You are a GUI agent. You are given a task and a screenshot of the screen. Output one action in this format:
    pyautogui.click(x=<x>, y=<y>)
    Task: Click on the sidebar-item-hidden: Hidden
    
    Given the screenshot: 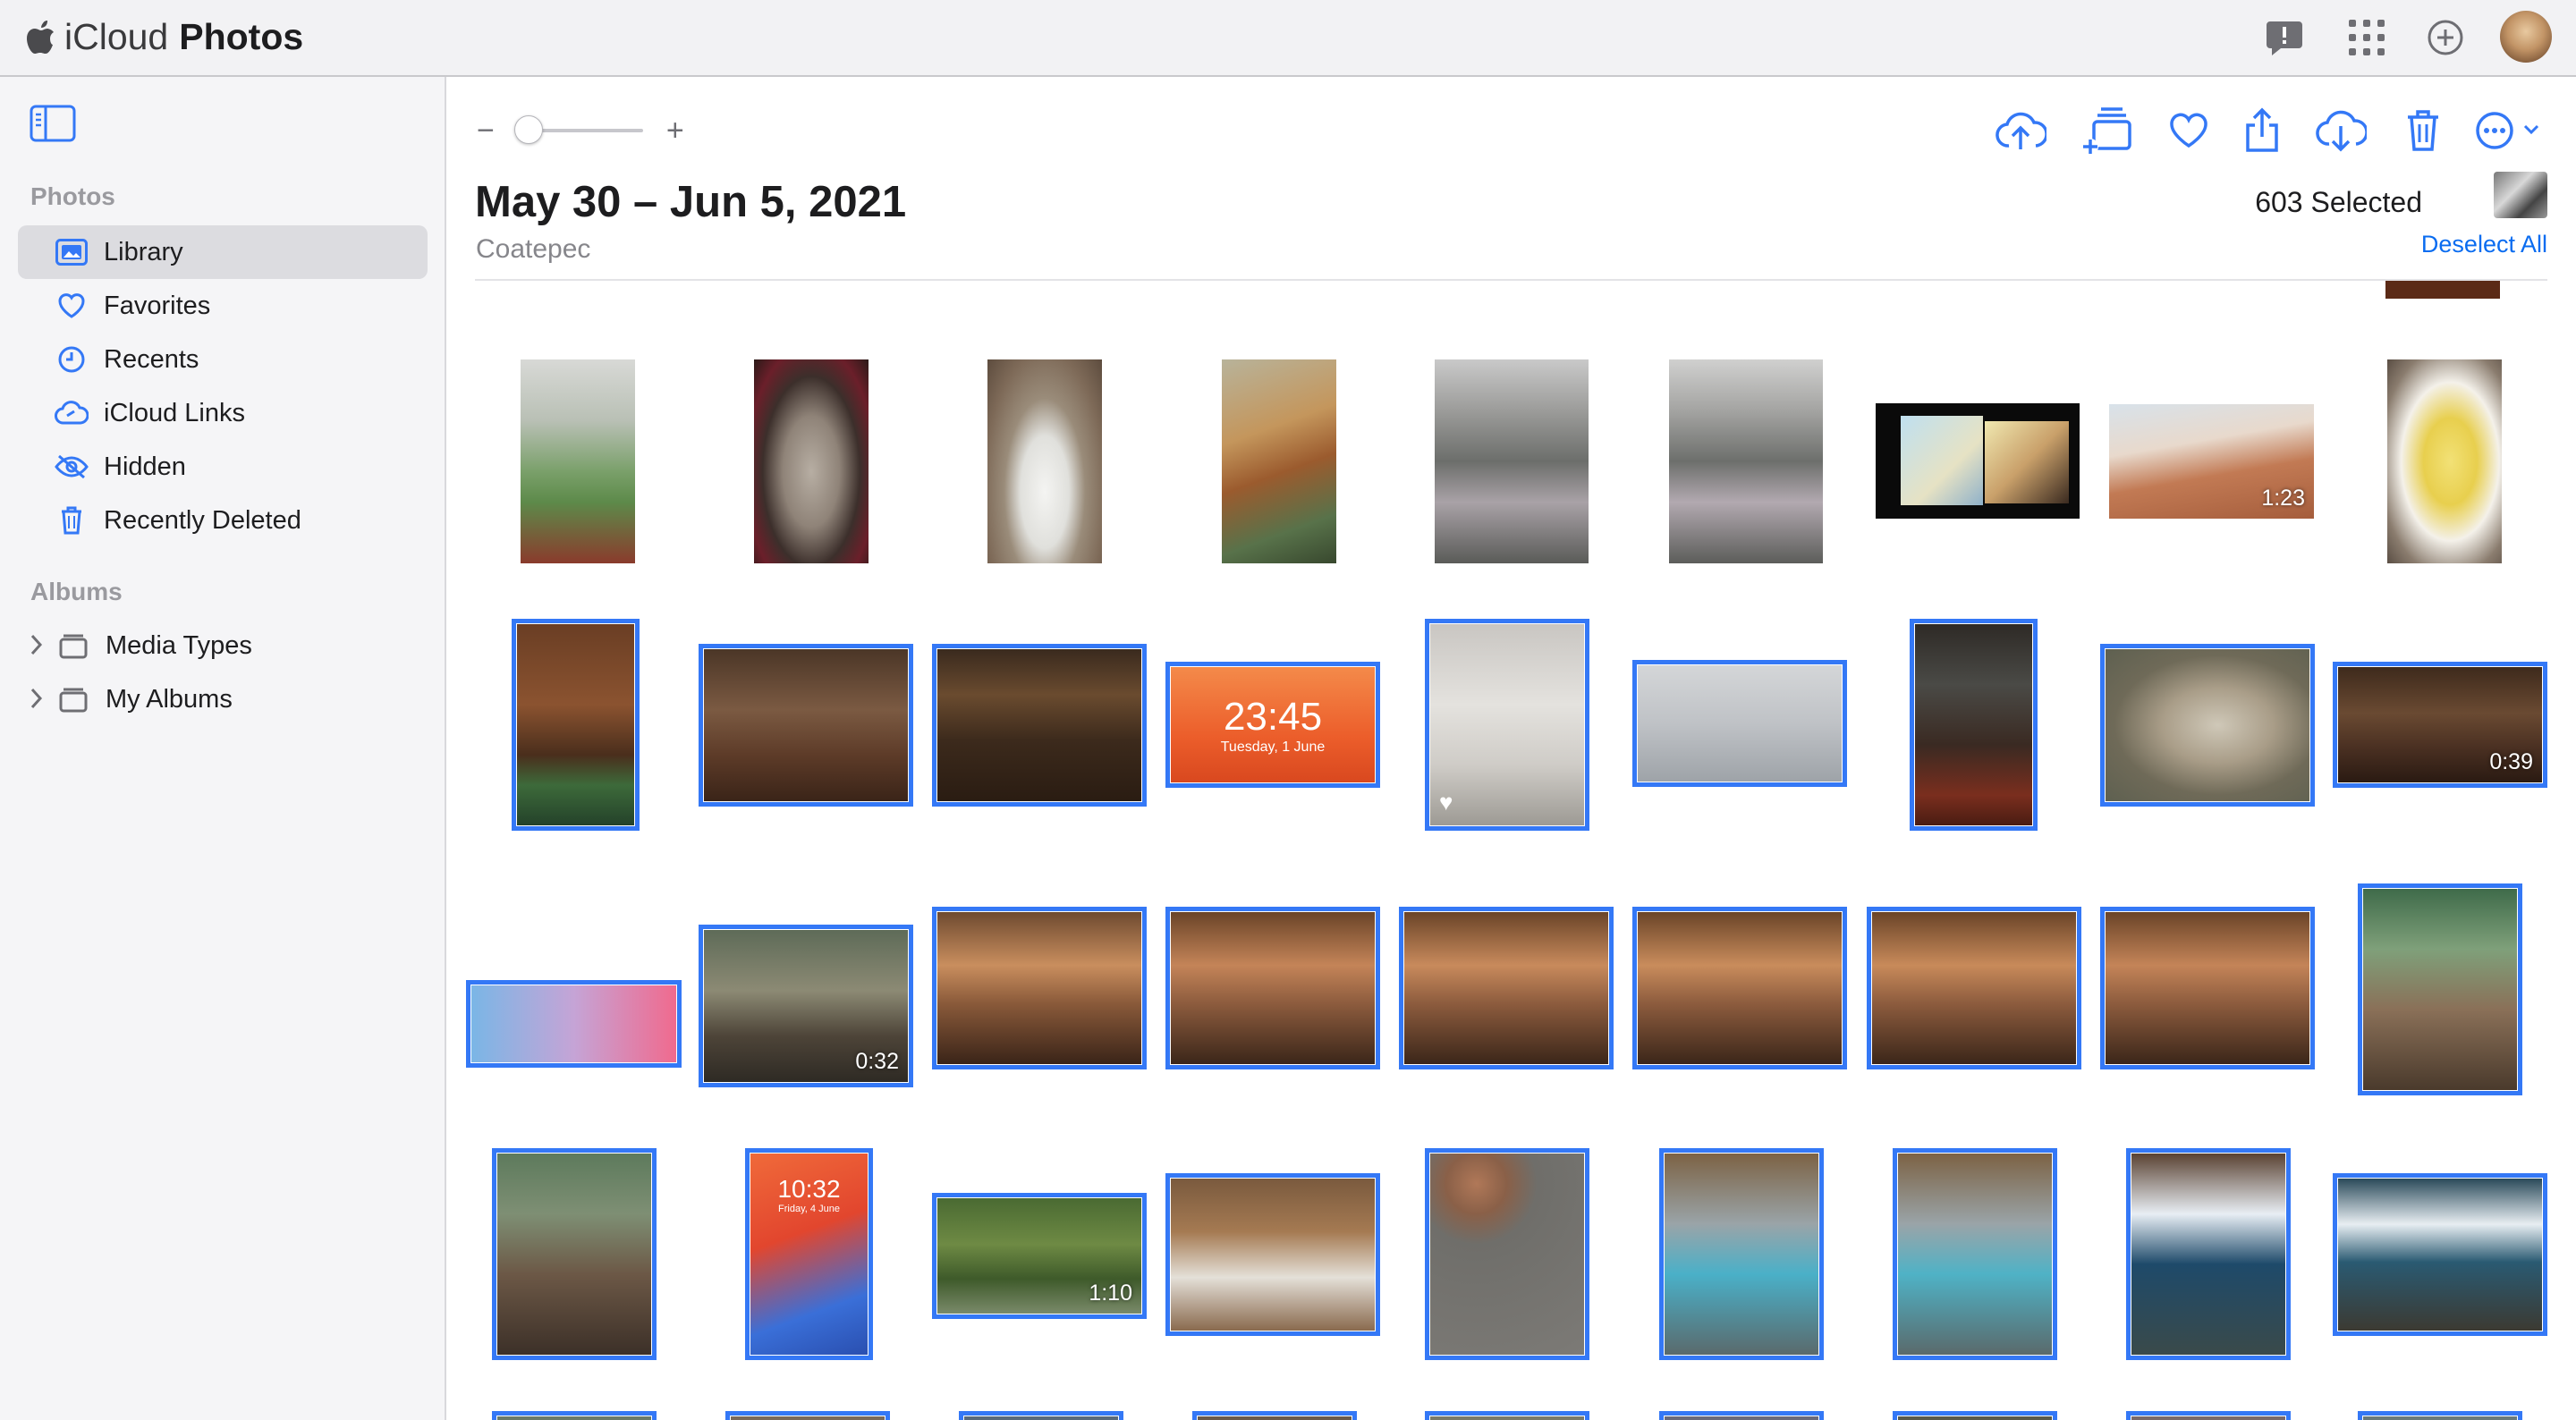 What is the action you would take?
    pyautogui.click(x=223, y=467)
    